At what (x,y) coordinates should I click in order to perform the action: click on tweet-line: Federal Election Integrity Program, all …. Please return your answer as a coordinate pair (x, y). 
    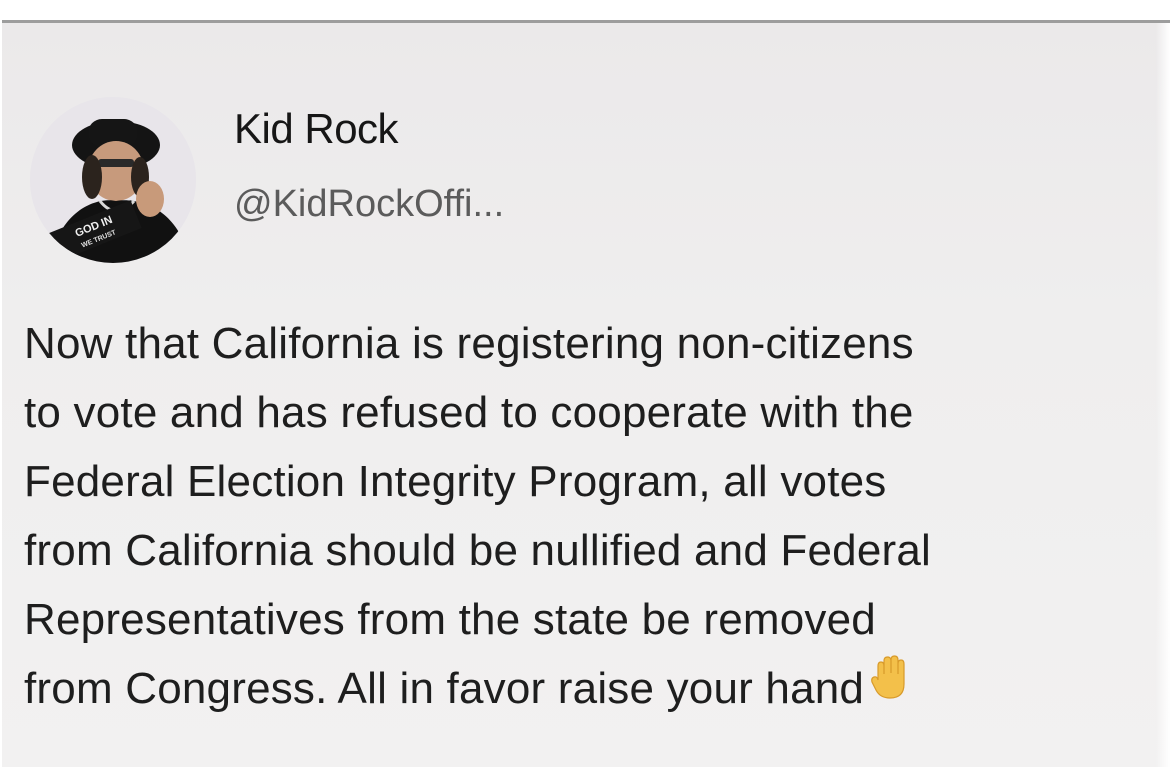
    Looking at the image, I should click on (455, 481).